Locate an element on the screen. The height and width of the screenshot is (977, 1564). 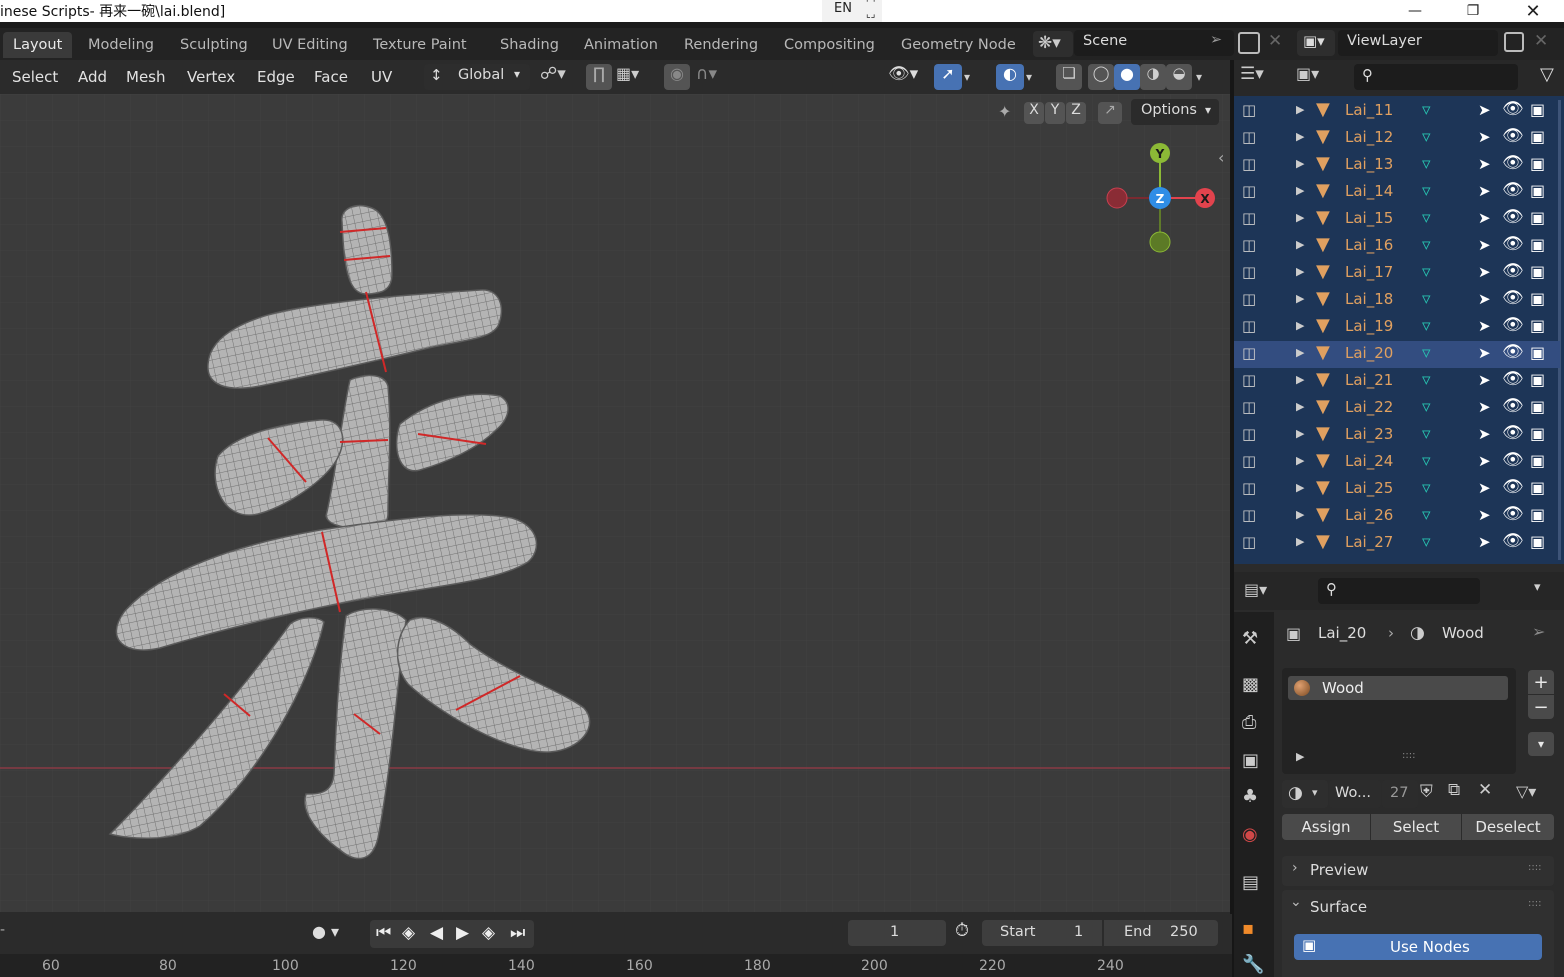
outliner-row: ◫ ▶ ▼ Lai_21 ▿ ➤ 👁 ▣ is located at coordinates (1397, 381).